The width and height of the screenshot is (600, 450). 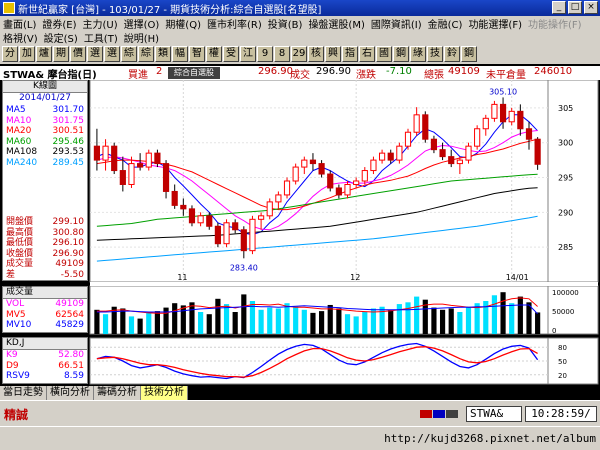 What do you see at coordinates (61, 54) in the screenshot?
I see `toolbar-button-3: 期` at bounding box center [61, 54].